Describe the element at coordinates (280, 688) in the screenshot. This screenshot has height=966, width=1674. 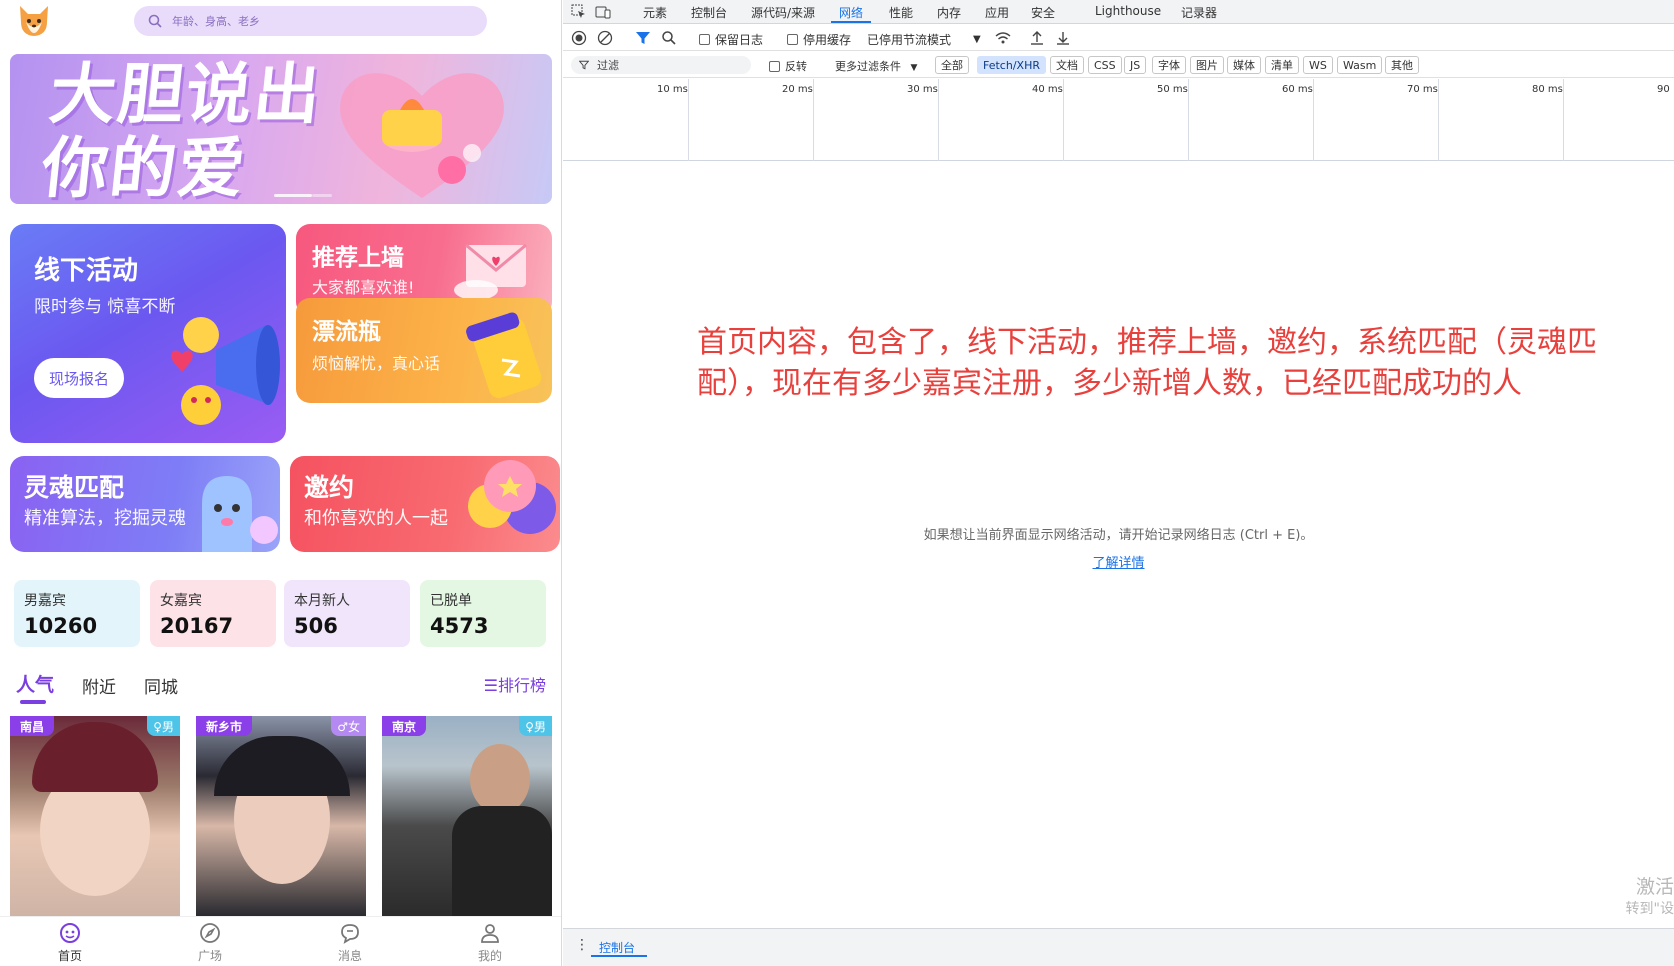
I see `feed-tabs: 人气 附近 同城 ☰排行榜` at that location.